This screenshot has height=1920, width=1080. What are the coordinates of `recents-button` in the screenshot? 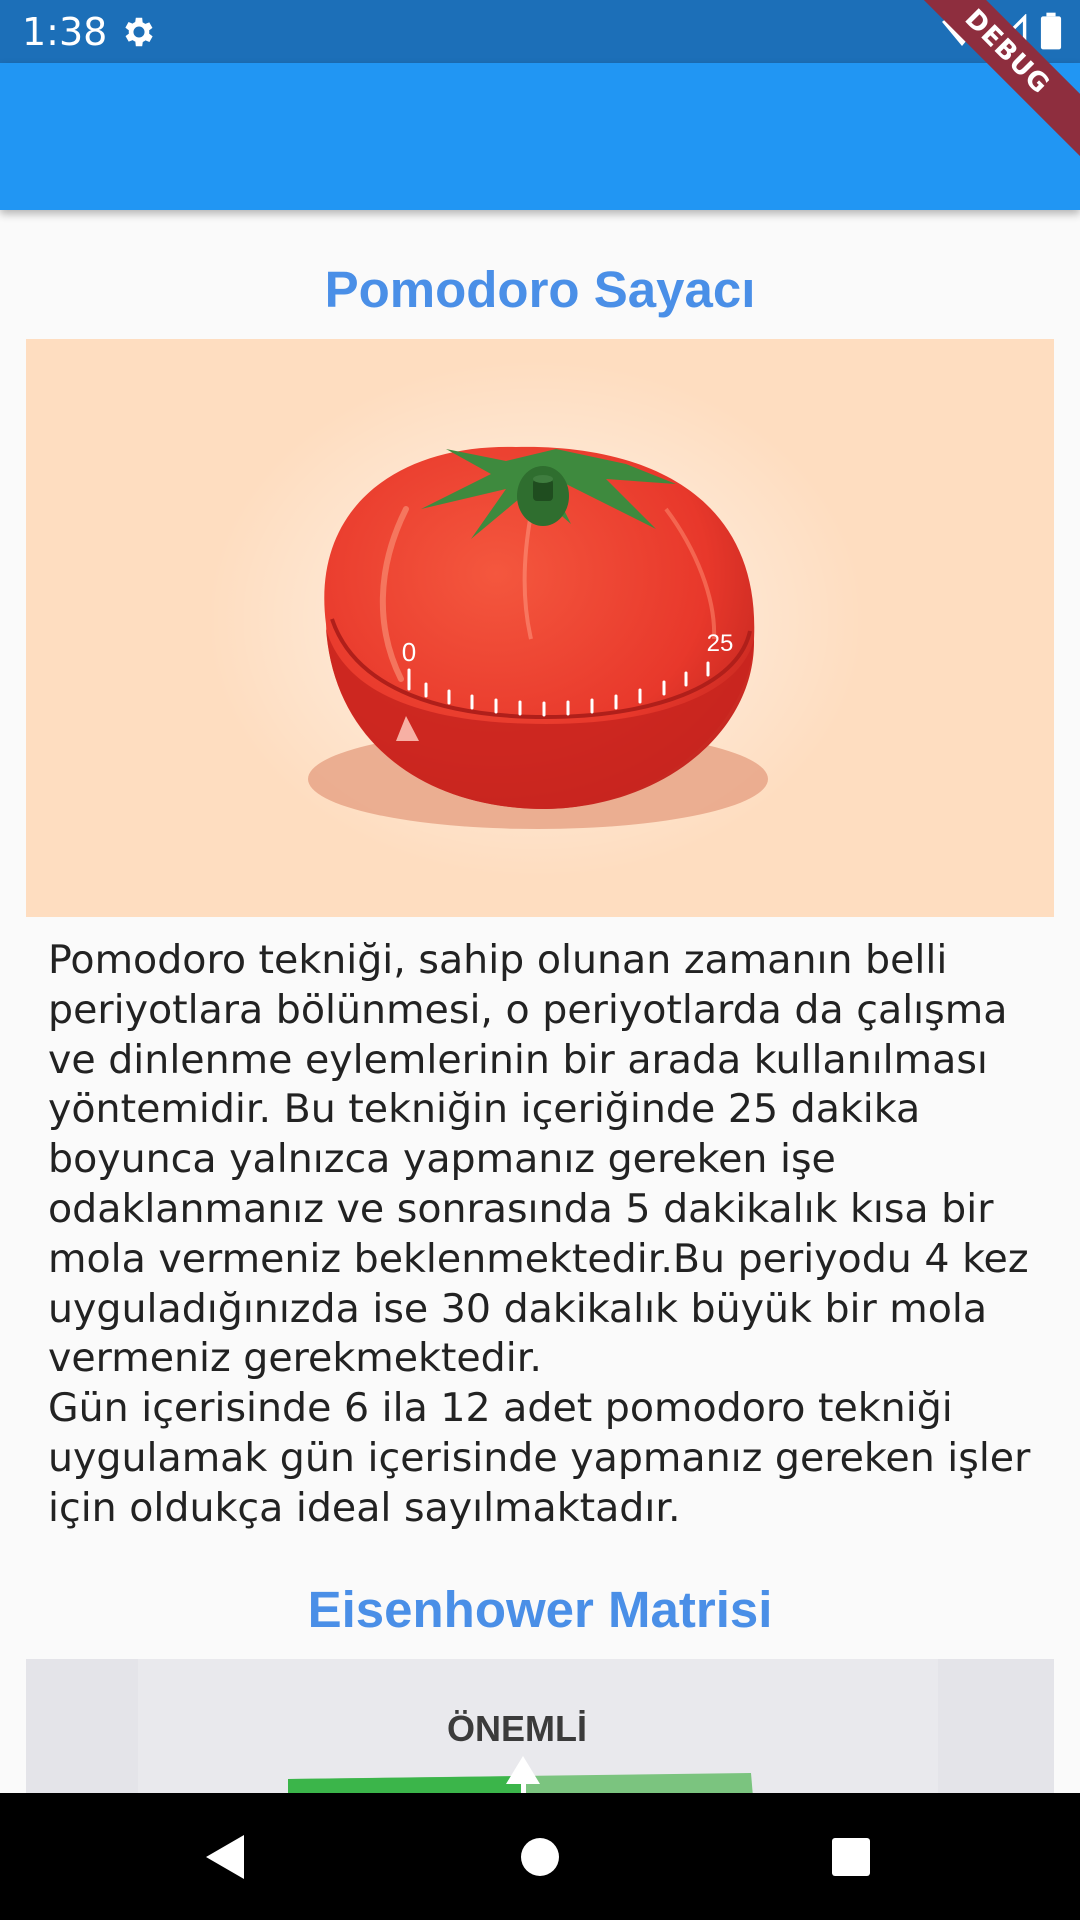 It's located at (850, 1856).